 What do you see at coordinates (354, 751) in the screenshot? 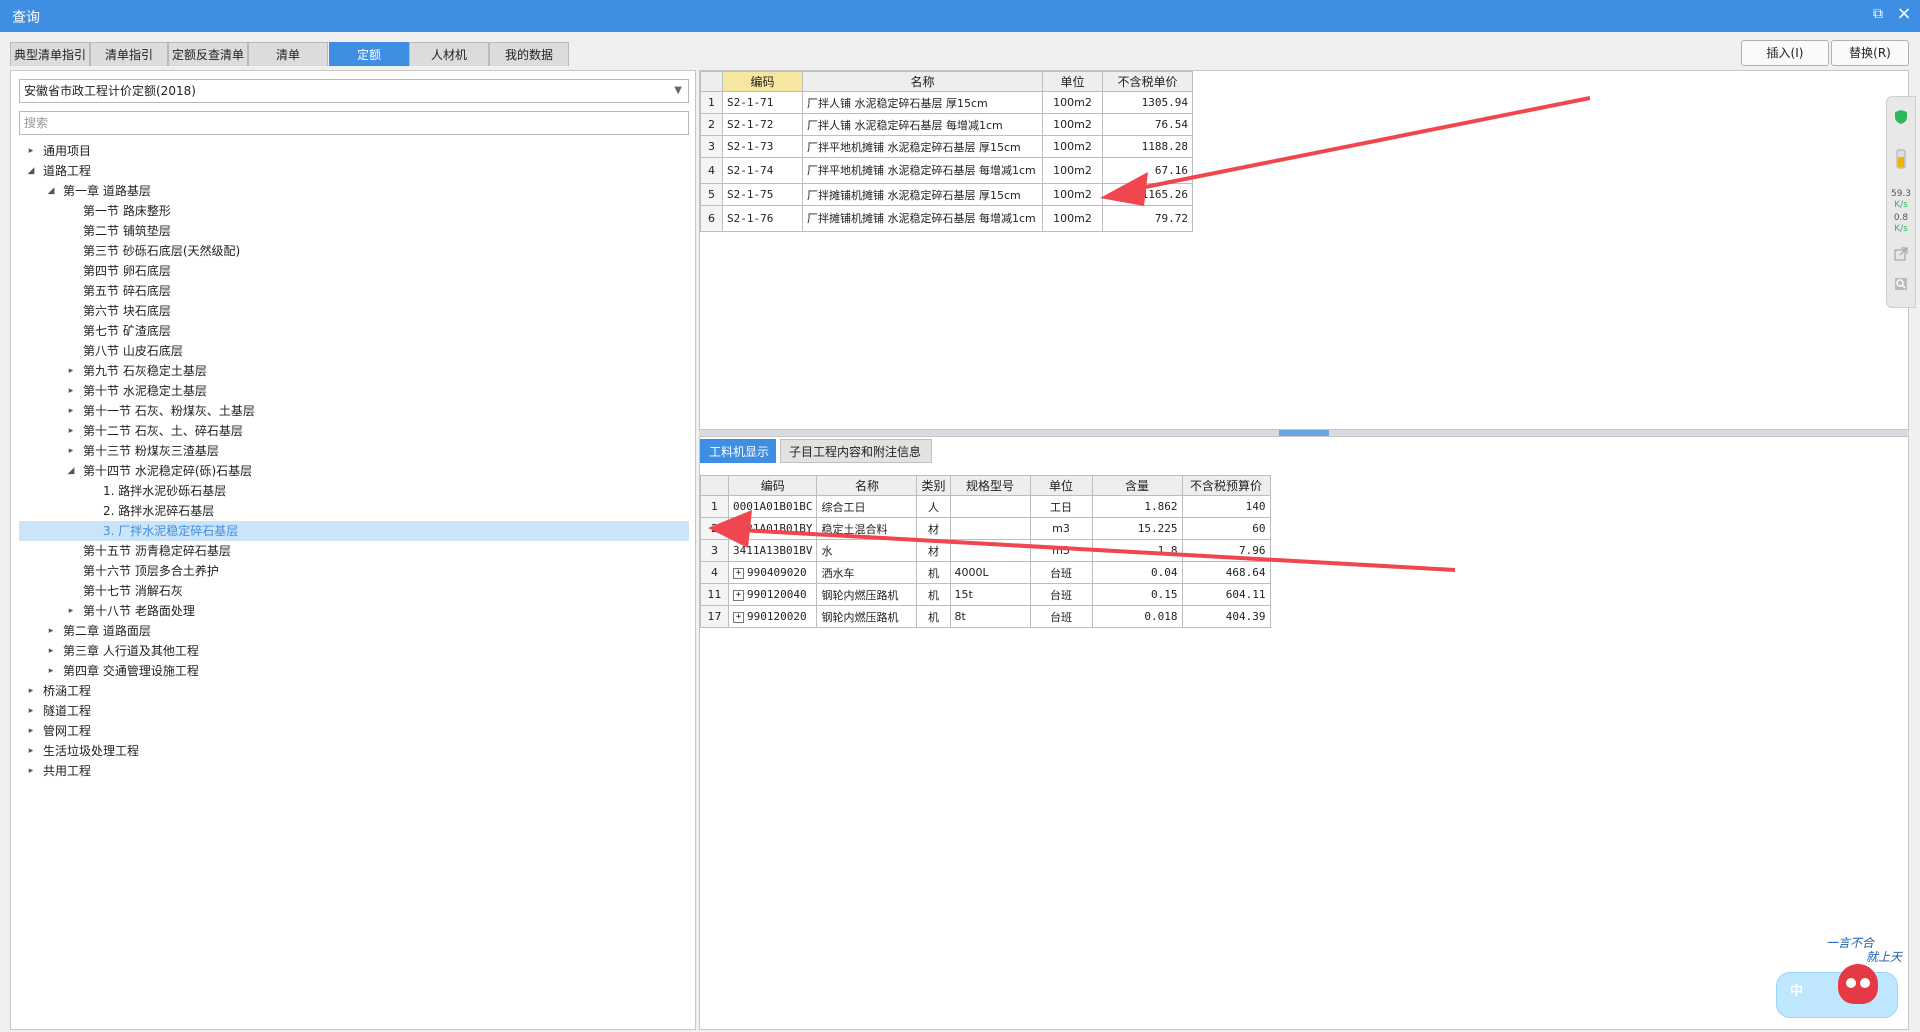
I see `tree-node: ▸ 生活垃圾处理工程` at bounding box center [354, 751].